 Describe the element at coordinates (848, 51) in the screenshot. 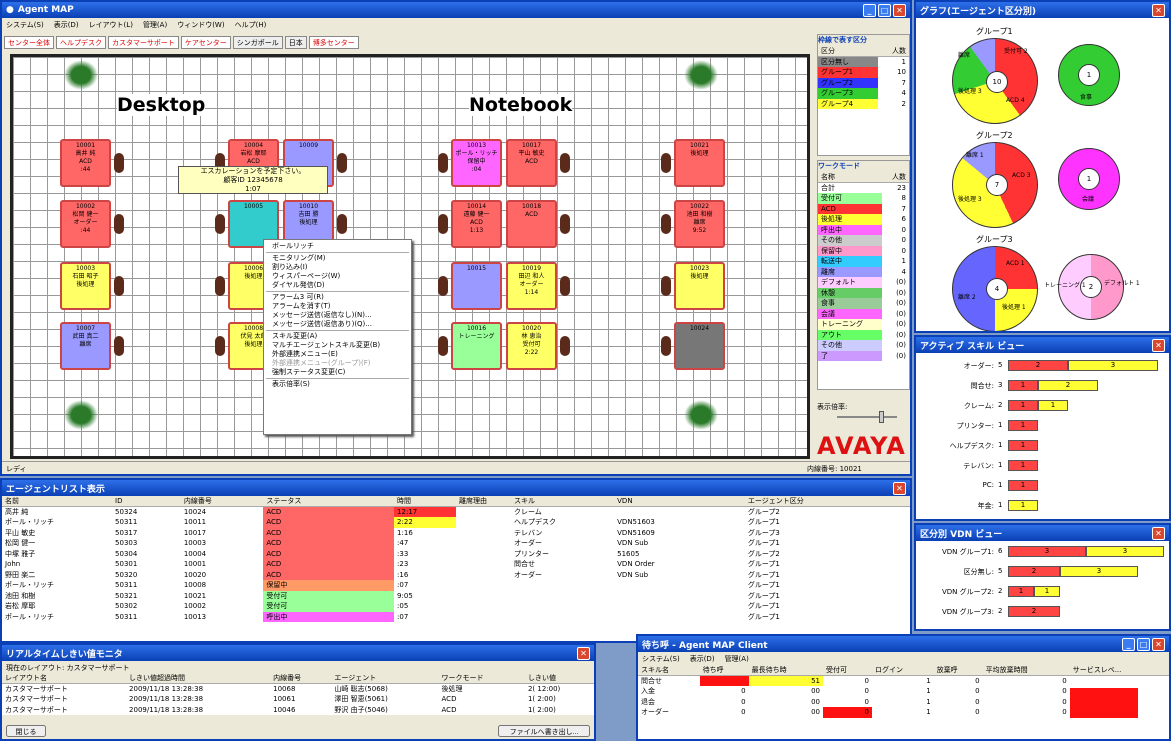

I see `column-header: 区分` at that location.